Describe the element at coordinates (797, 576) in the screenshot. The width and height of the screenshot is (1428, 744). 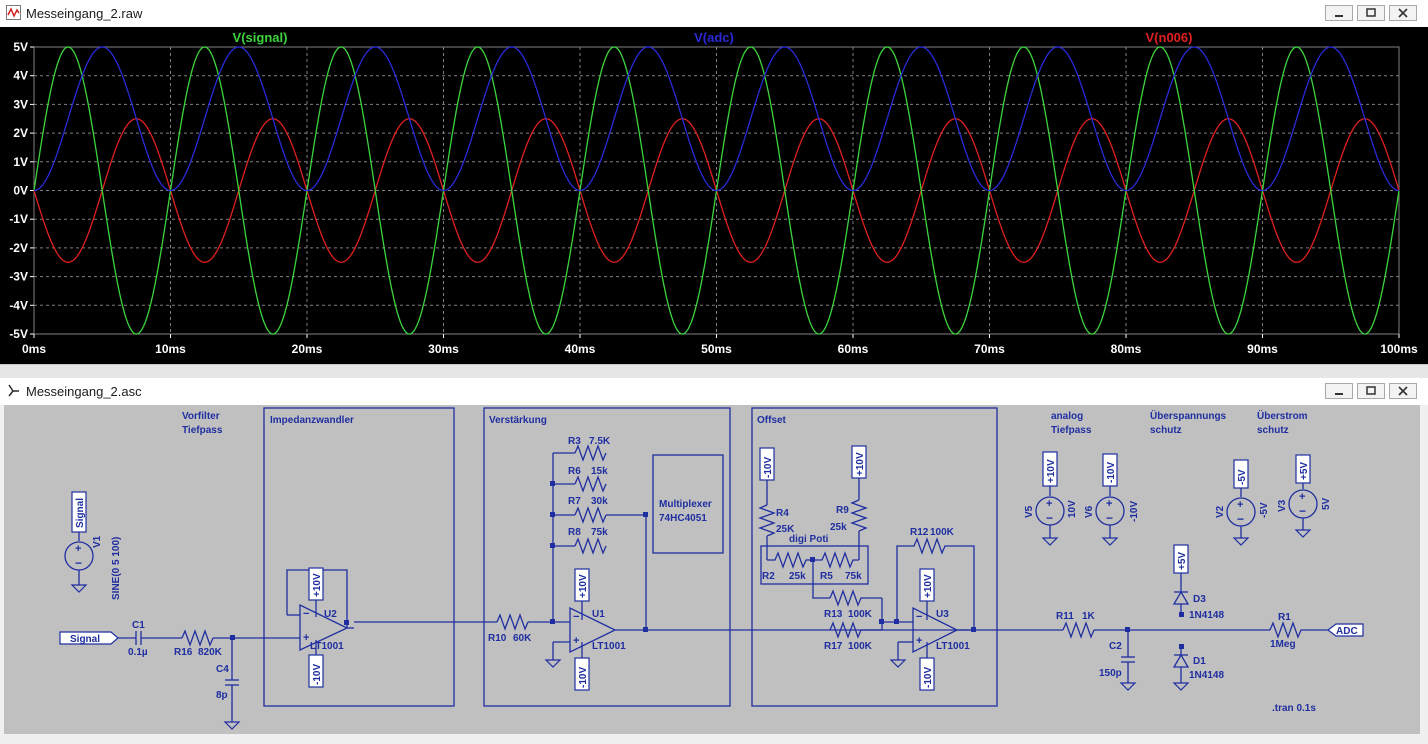
I see `r2-value: 25k` at that location.